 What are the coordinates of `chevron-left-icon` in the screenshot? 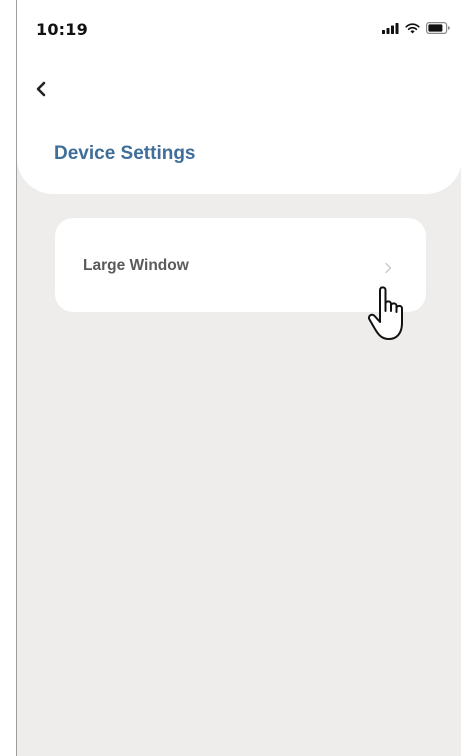 It's located at (41, 91).